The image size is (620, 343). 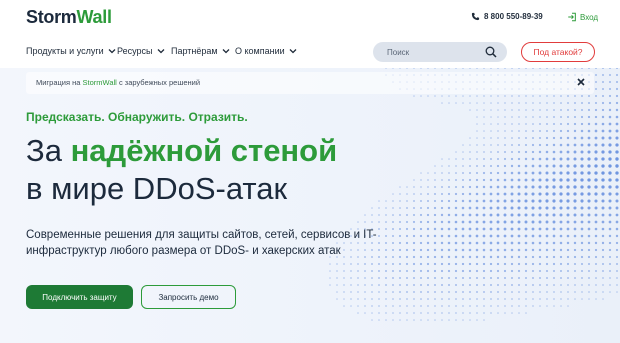 I want to click on nav-item-label: Продукты и услуги, so click(x=65, y=51).